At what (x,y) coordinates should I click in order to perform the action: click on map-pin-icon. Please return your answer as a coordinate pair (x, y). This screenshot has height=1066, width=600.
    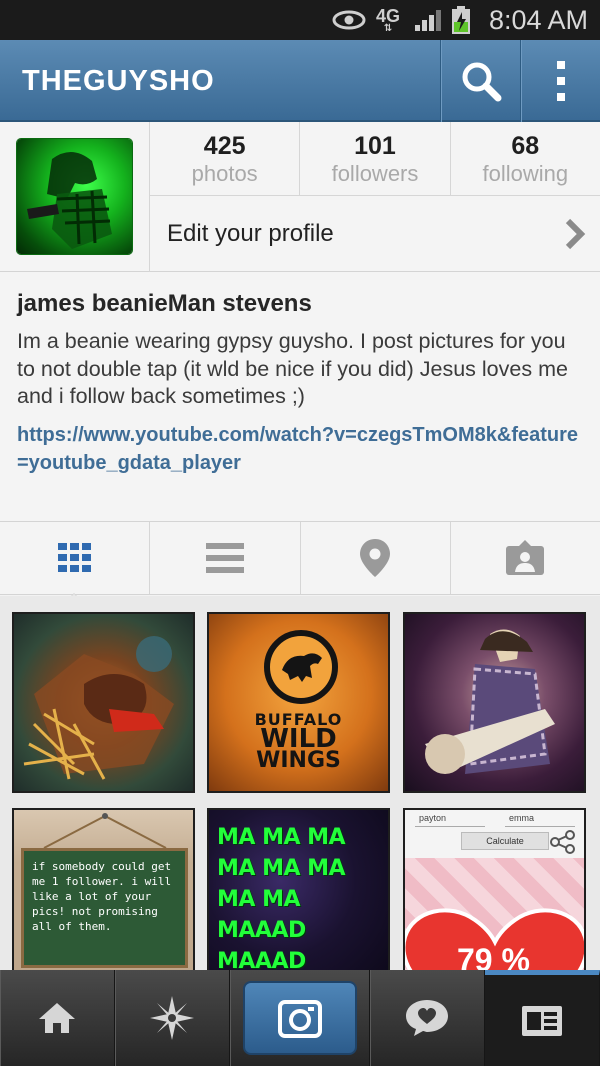
    Looking at the image, I should click on (375, 558).